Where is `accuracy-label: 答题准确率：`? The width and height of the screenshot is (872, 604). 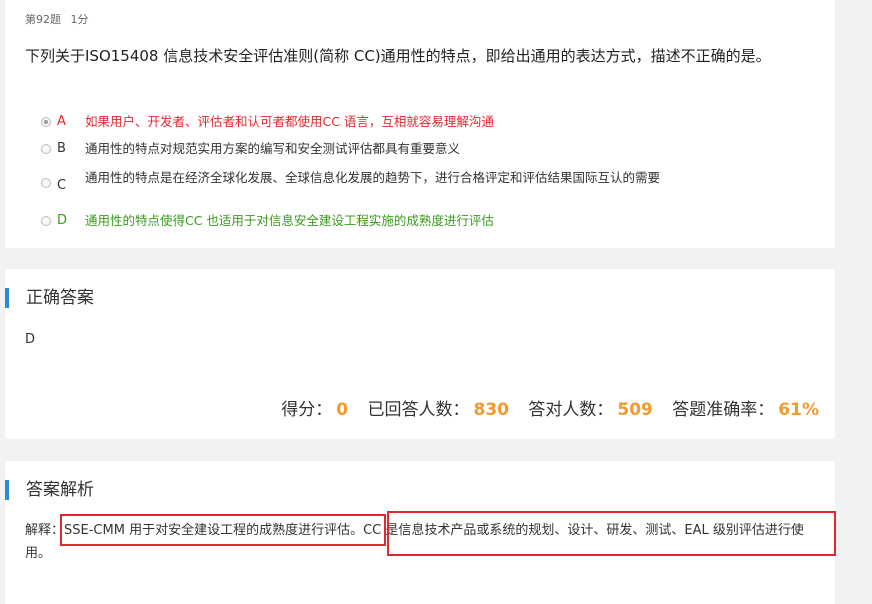
accuracy-label: 答题准确率： is located at coordinates (723, 410).